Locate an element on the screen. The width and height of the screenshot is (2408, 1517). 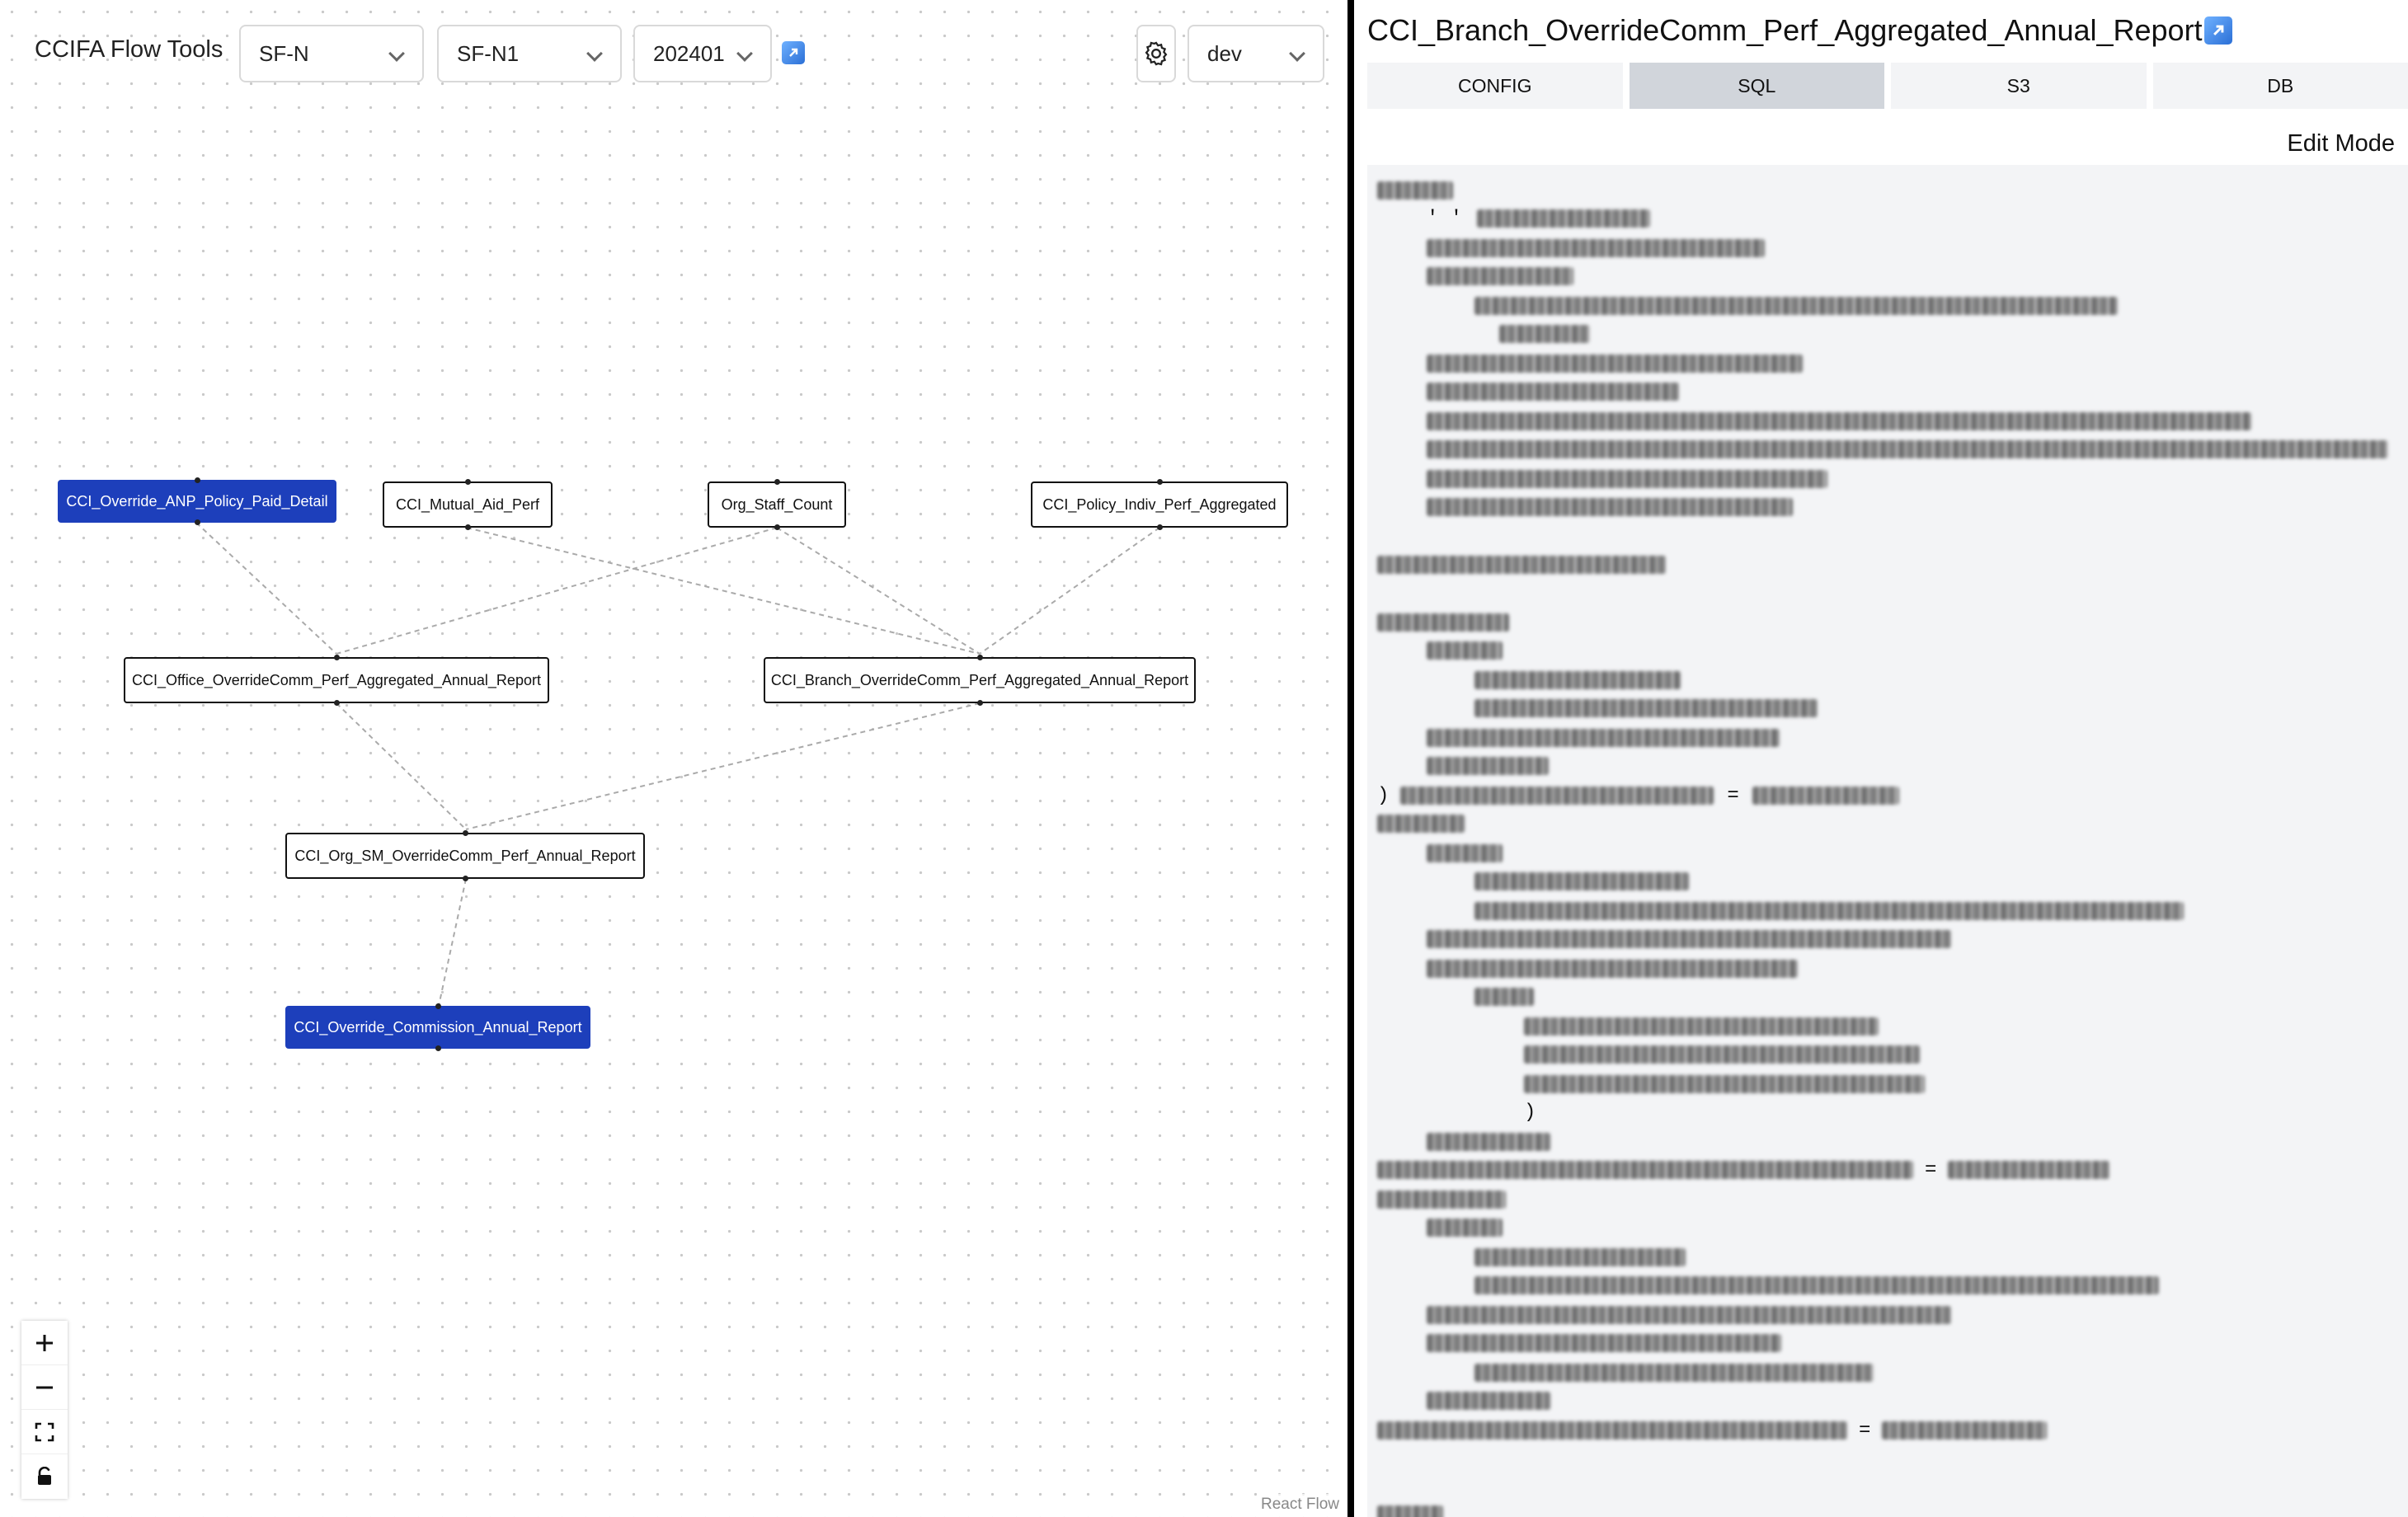
subregion-select: SF-N1 is located at coordinates (529, 53).